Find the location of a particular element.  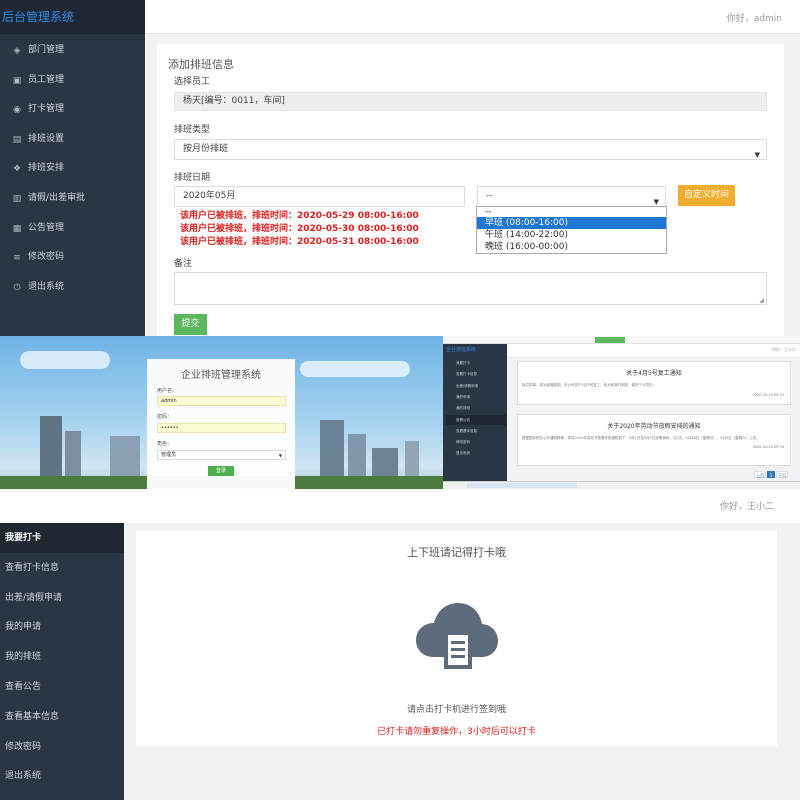

schedule-warning: 该用户已被排班，排班时间：2020-05-30 08:00-16:00 is located at coordinates (299, 229).